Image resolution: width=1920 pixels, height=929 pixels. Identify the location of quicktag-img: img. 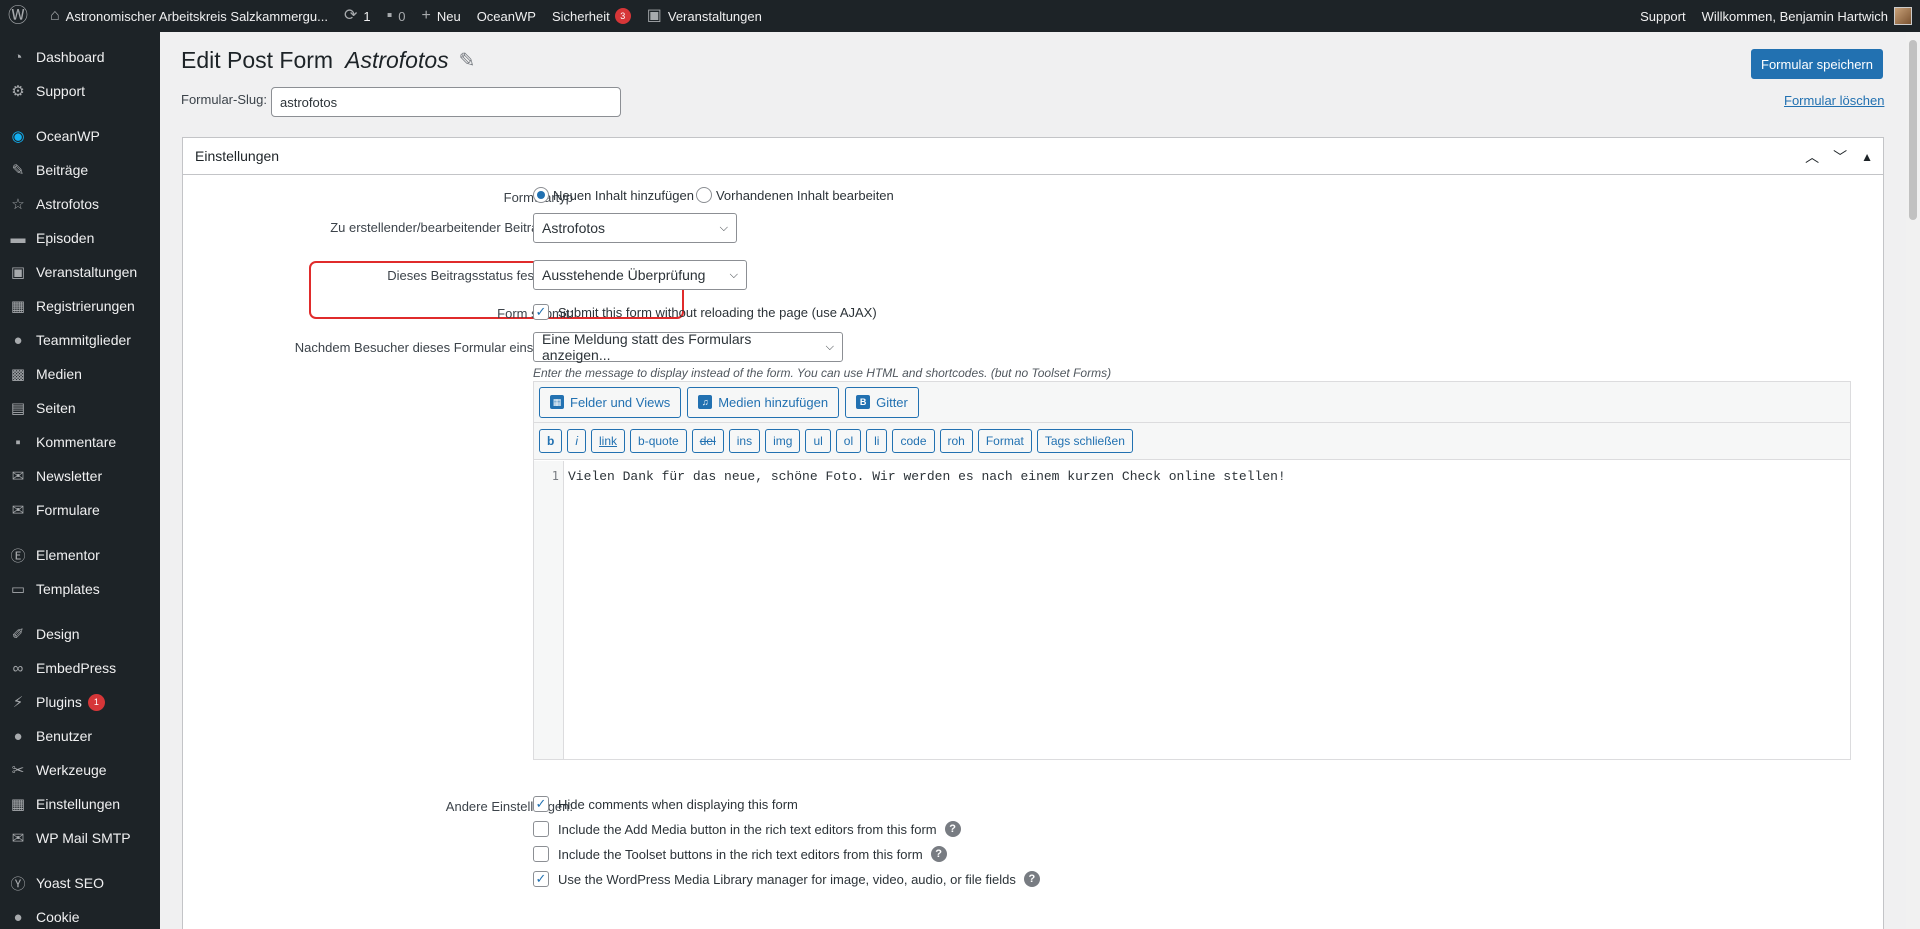
(783, 441).